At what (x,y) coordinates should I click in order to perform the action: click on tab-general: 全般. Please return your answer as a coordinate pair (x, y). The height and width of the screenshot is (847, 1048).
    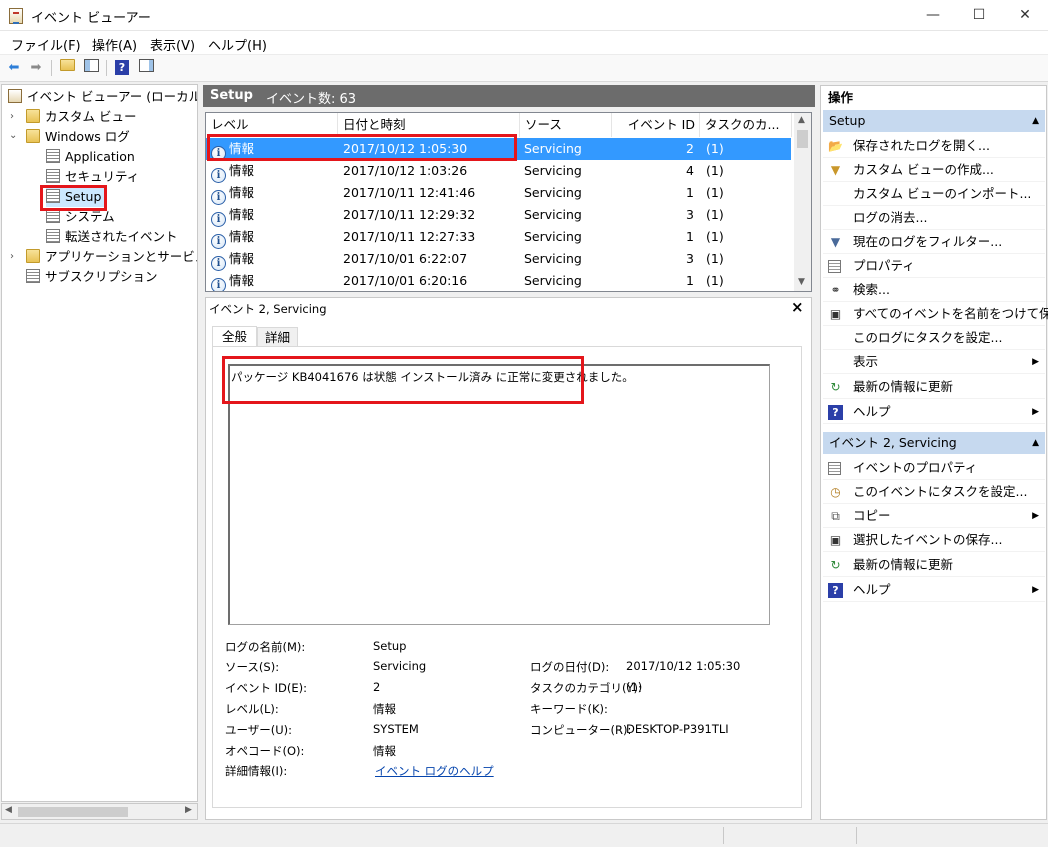
    Looking at the image, I should click on (234, 337).